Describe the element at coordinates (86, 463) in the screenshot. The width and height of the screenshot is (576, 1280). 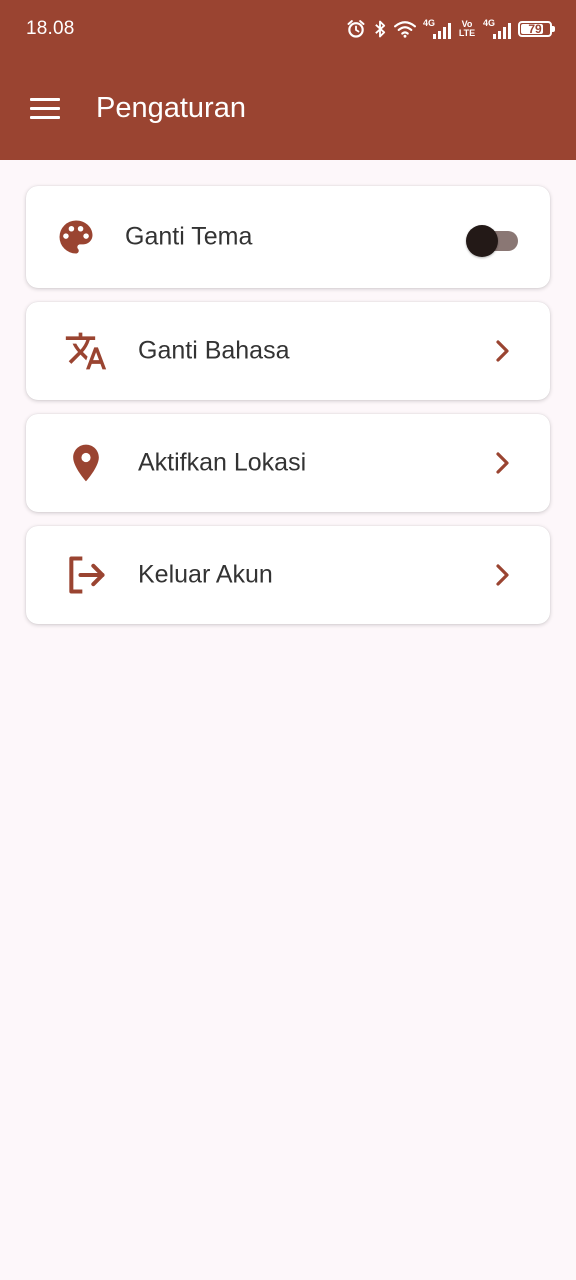
I see `location-pin-icon` at that location.